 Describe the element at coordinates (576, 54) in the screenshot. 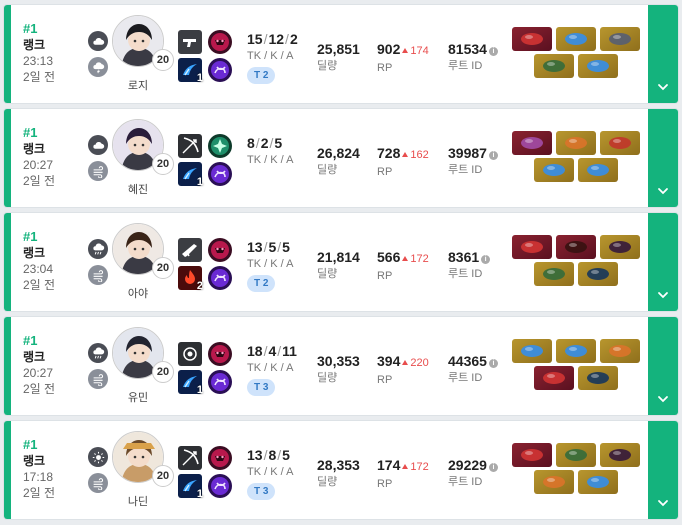

I see `item-build` at that location.